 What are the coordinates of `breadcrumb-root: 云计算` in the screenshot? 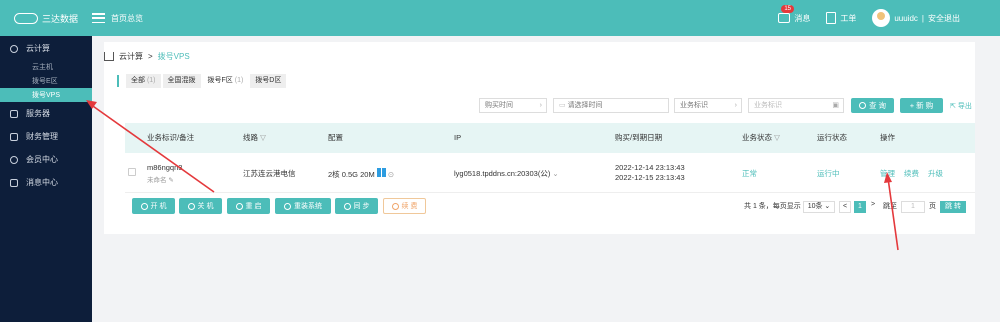 It's located at (131, 56).